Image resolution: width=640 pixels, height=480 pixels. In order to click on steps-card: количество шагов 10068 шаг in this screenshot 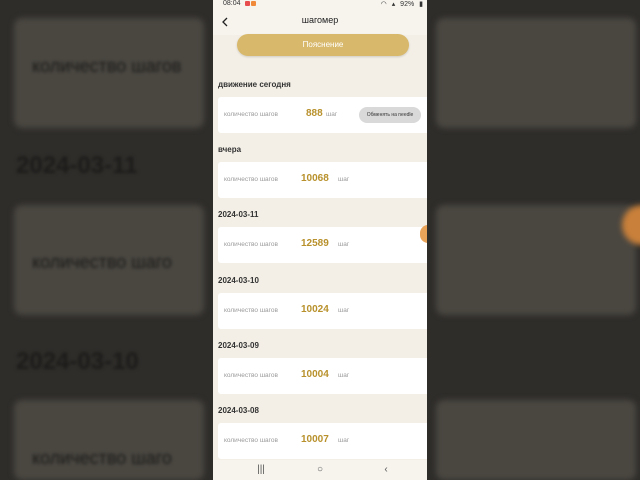, I will do `click(322, 180)`.